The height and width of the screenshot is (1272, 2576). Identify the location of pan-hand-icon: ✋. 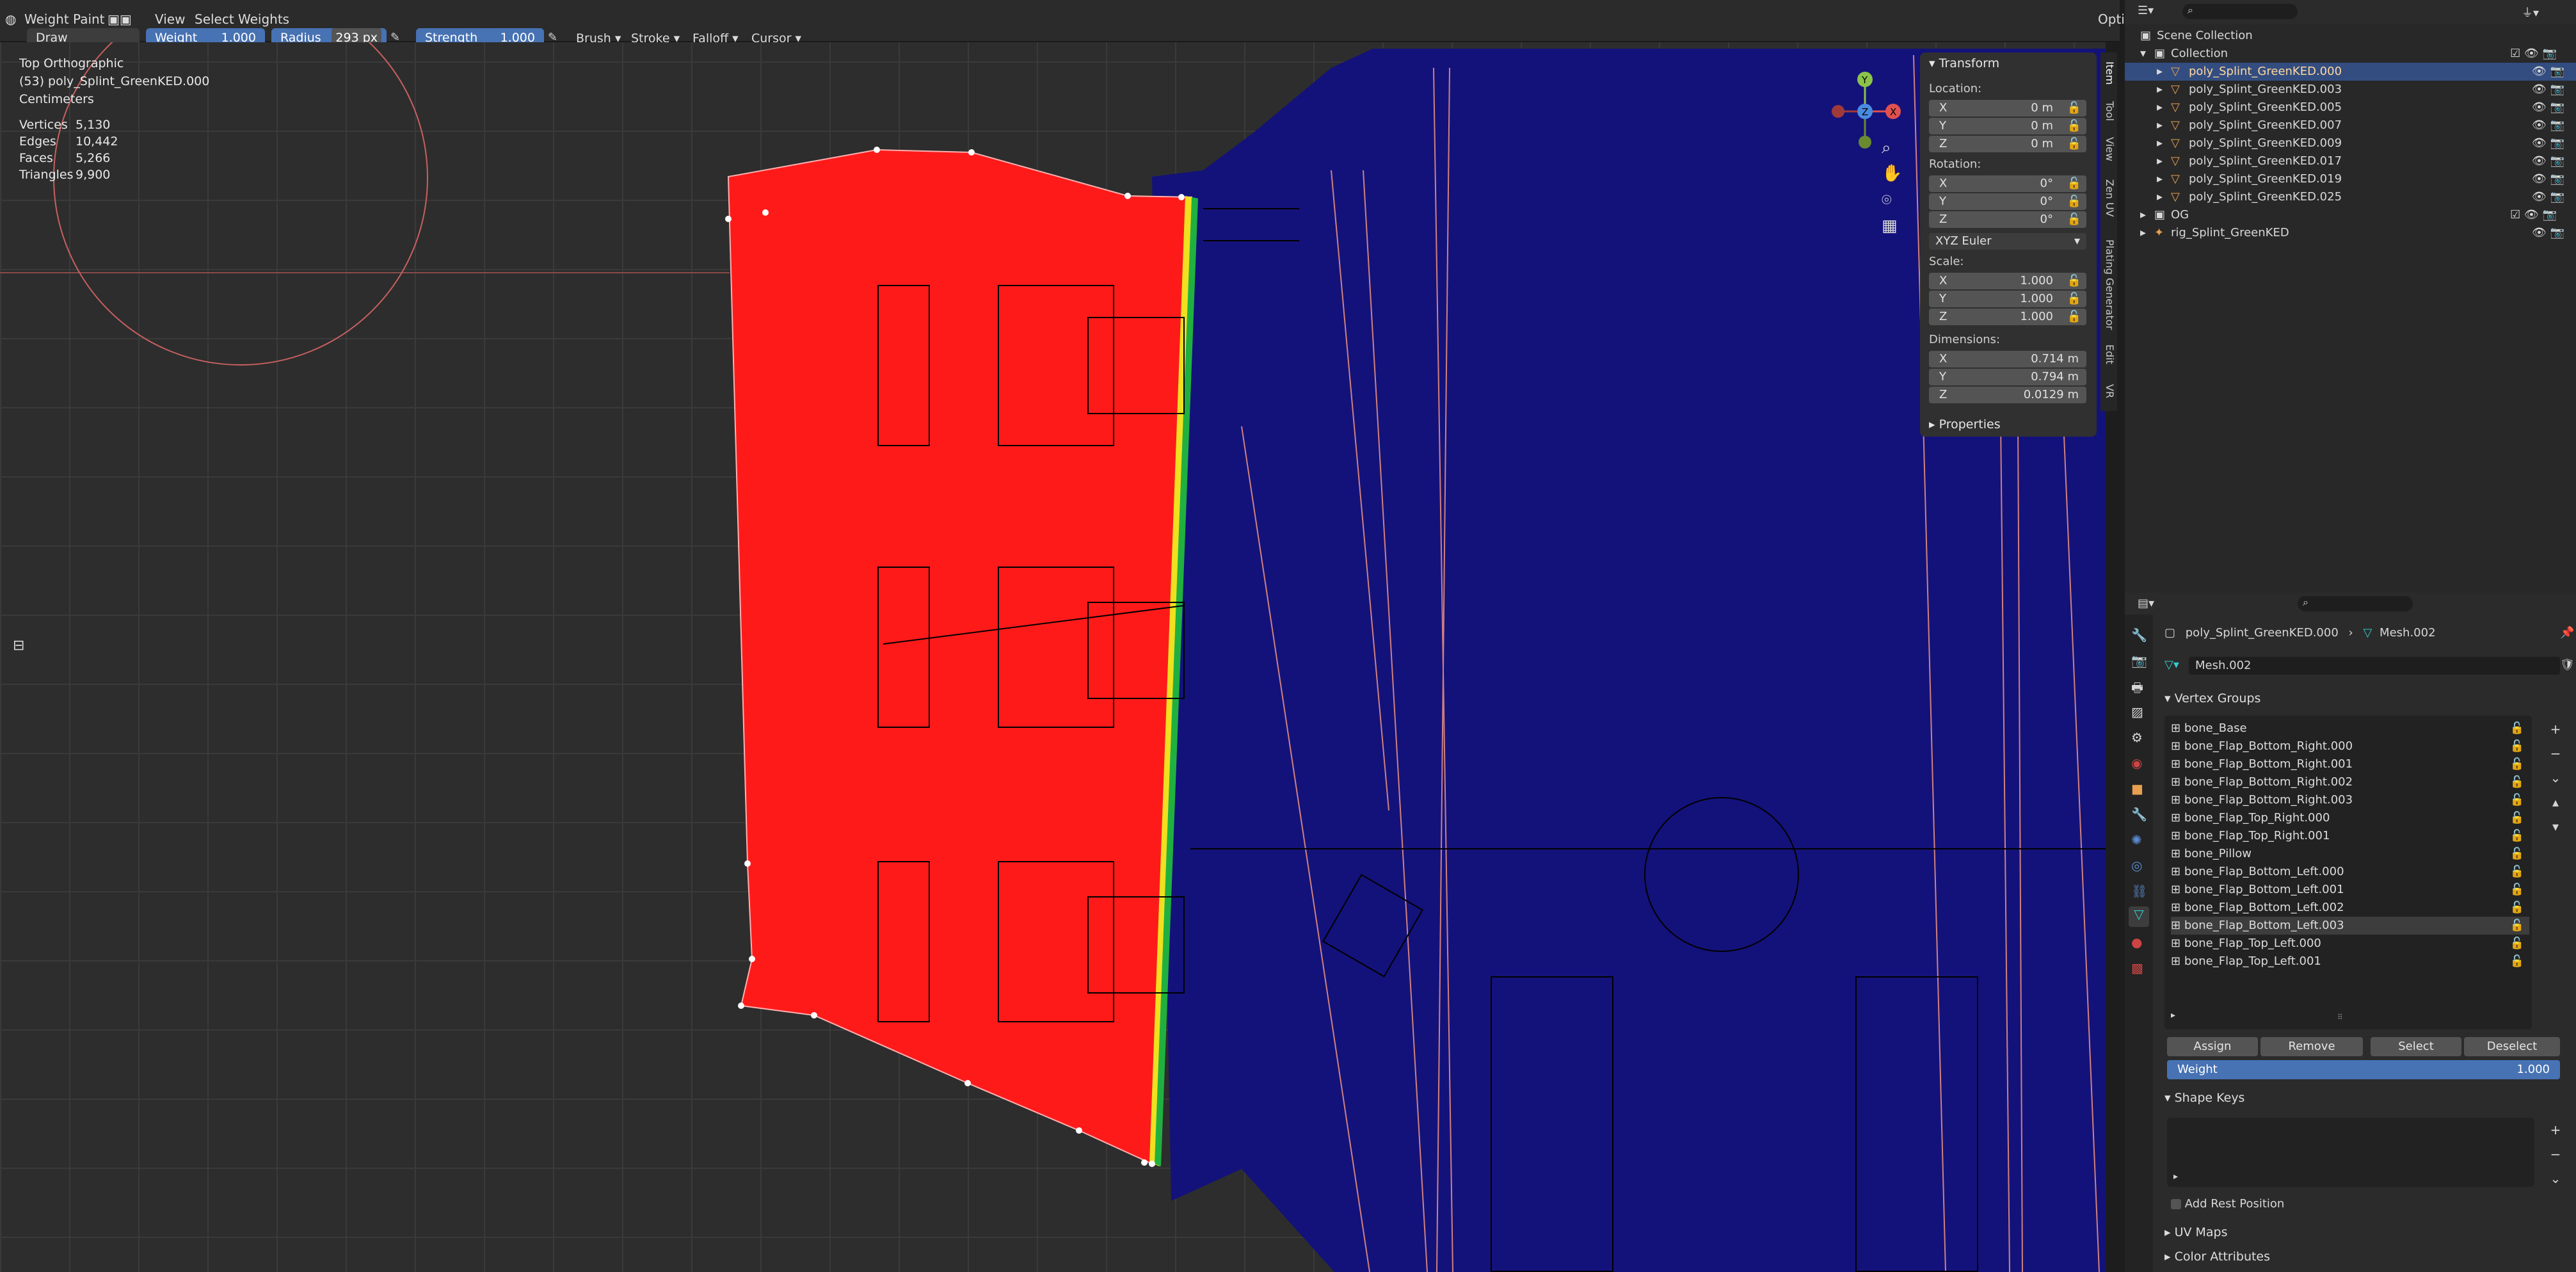
(1892, 173).